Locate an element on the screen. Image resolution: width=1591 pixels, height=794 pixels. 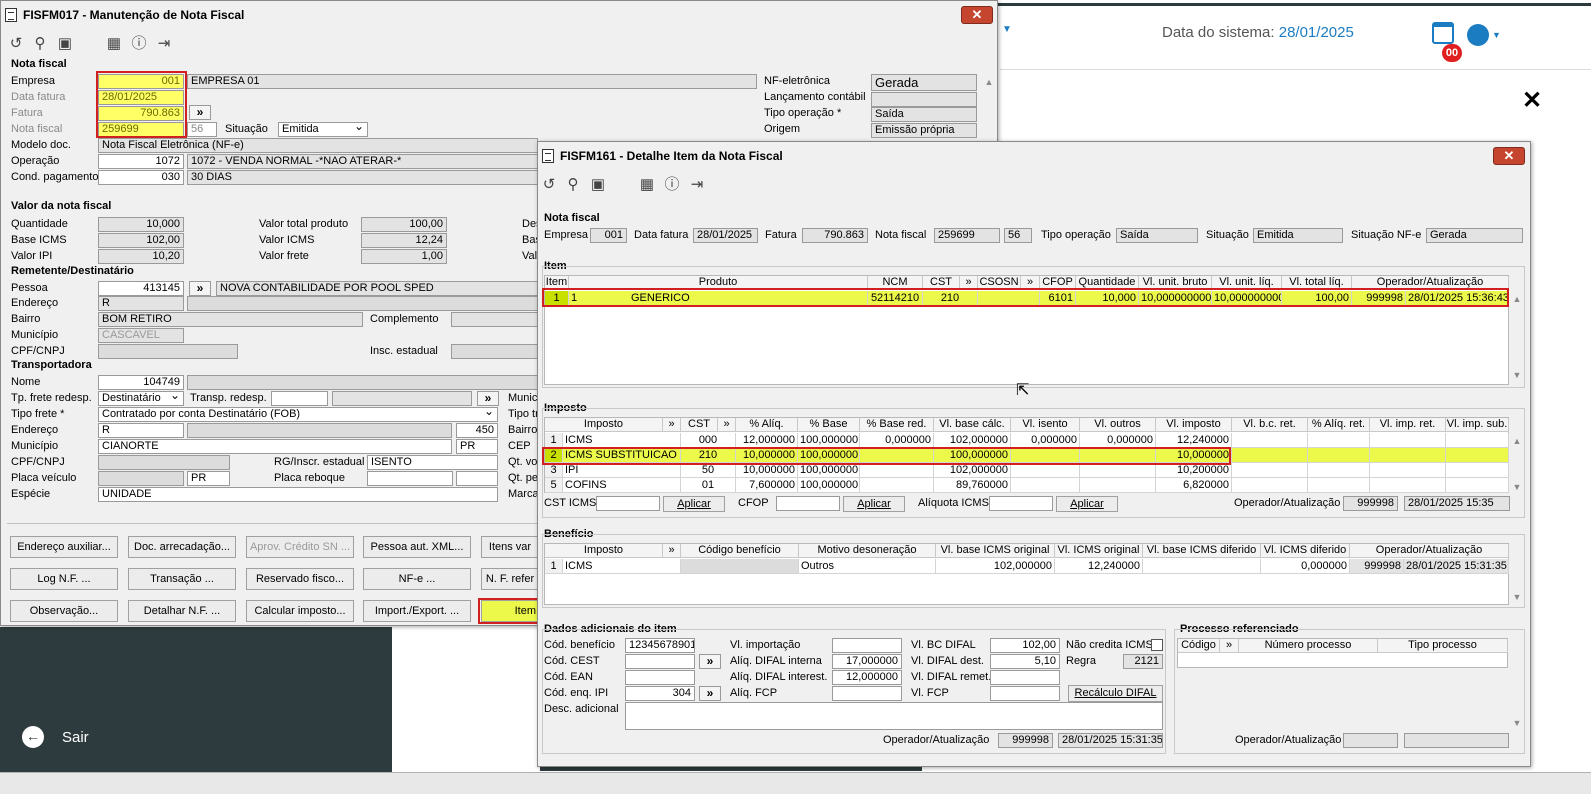
empresa-field: 001 is located at coordinates (141, 81).